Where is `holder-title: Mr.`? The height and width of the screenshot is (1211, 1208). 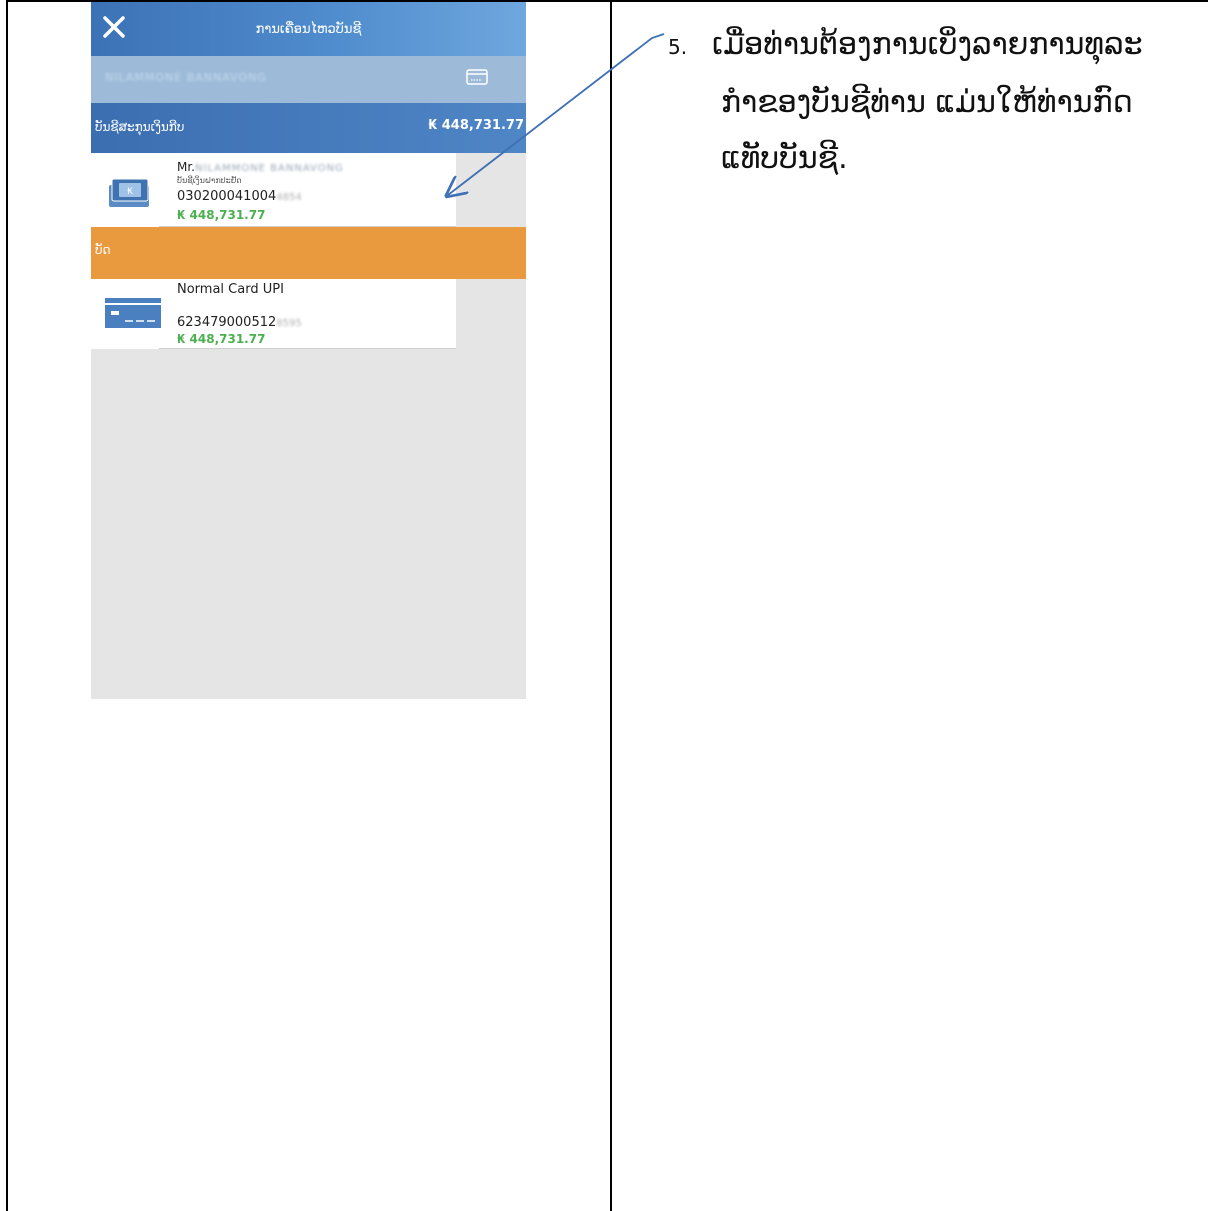
holder-title: Mr. is located at coordinates (186, 167).